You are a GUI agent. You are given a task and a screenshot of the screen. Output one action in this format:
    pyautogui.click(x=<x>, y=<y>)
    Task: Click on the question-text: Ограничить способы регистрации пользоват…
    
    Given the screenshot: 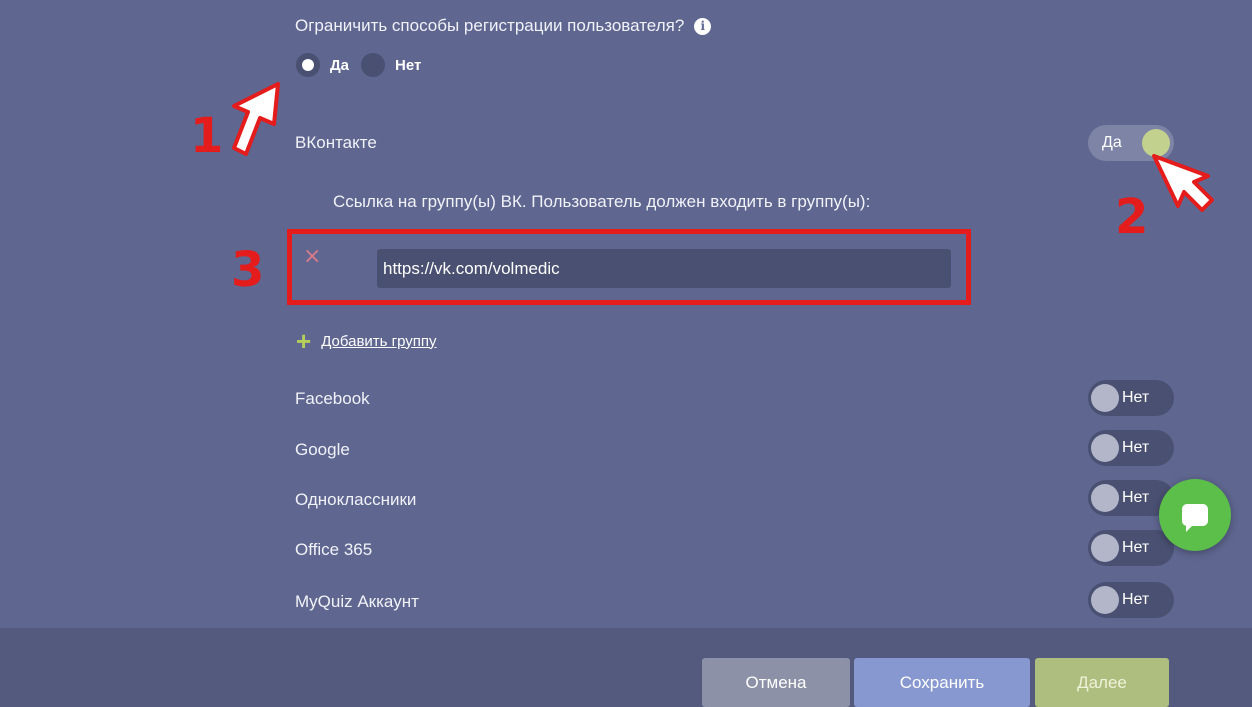 What is the action you would take?
    pyautogui.click(x=490, y=25)
    